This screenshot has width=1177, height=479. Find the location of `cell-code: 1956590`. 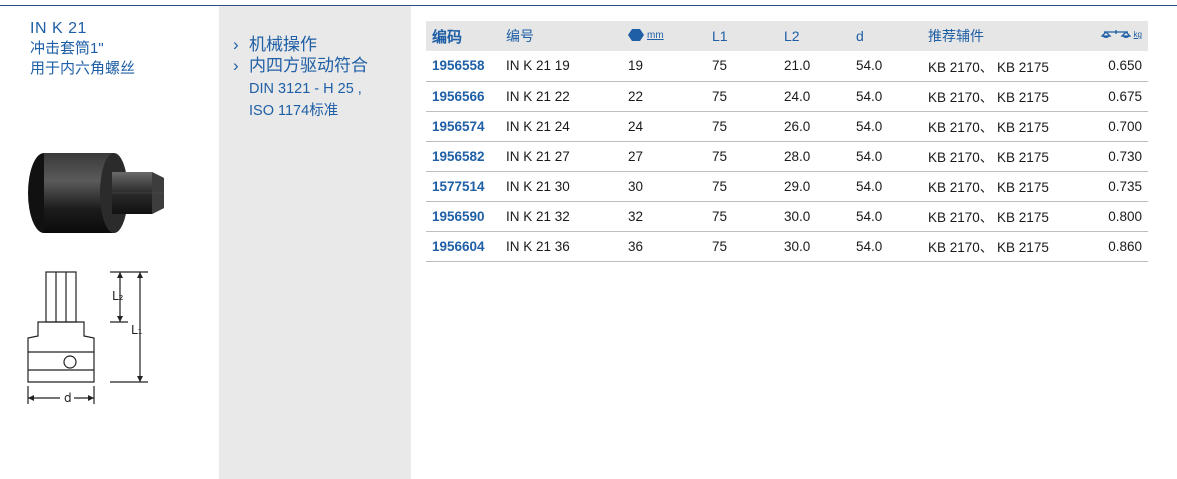

cell-code: 1956590 is located at coordinates (458, 216).